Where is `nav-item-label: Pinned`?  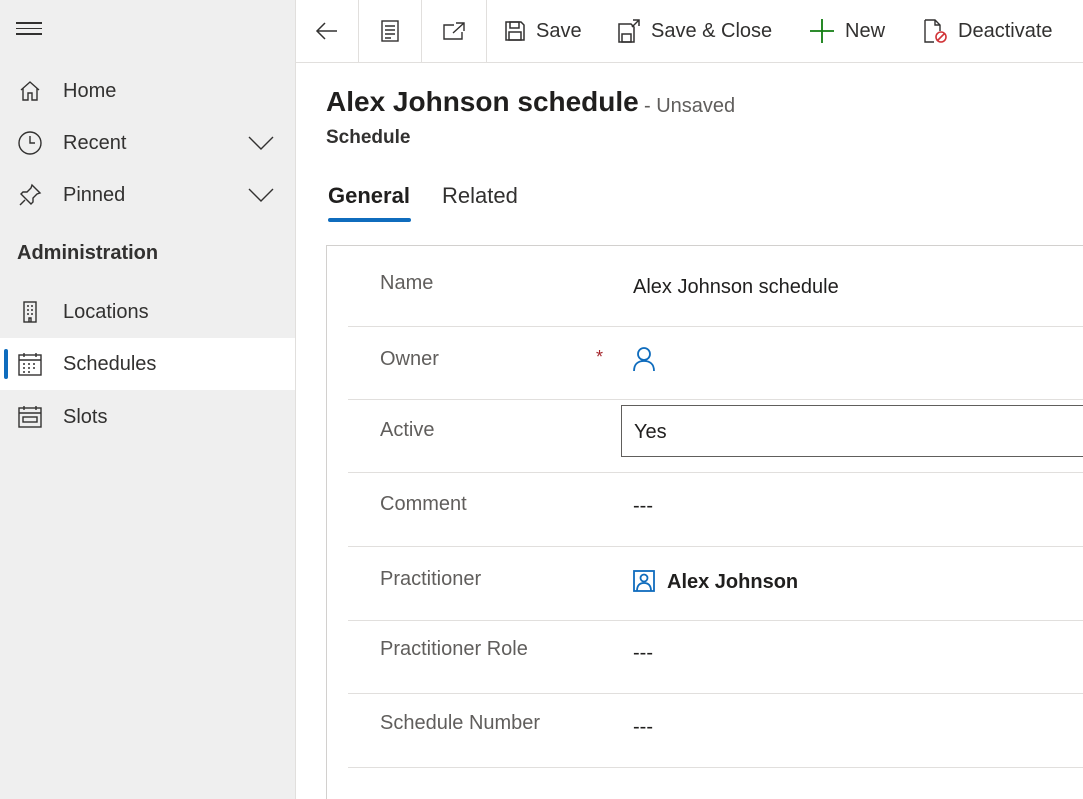
nav-item-label: Pinned is located at coordinates (94, 194).